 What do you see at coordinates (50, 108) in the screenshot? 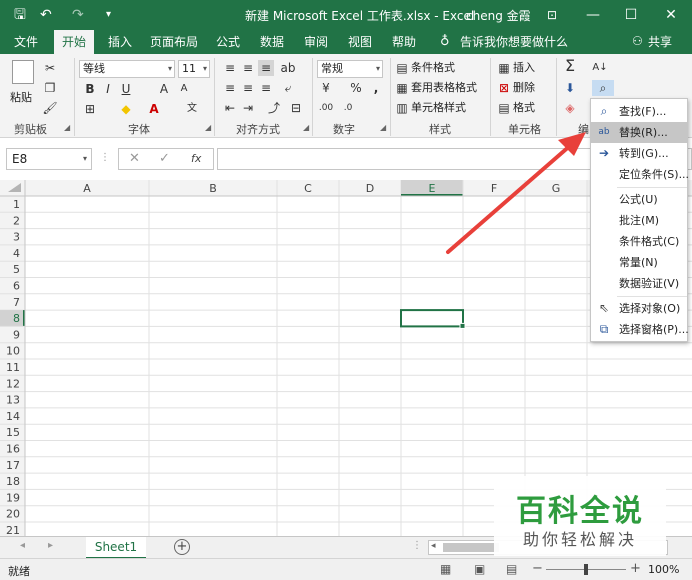
I see `format-painter-icon: 🖌` at bounding box center [50, 108].